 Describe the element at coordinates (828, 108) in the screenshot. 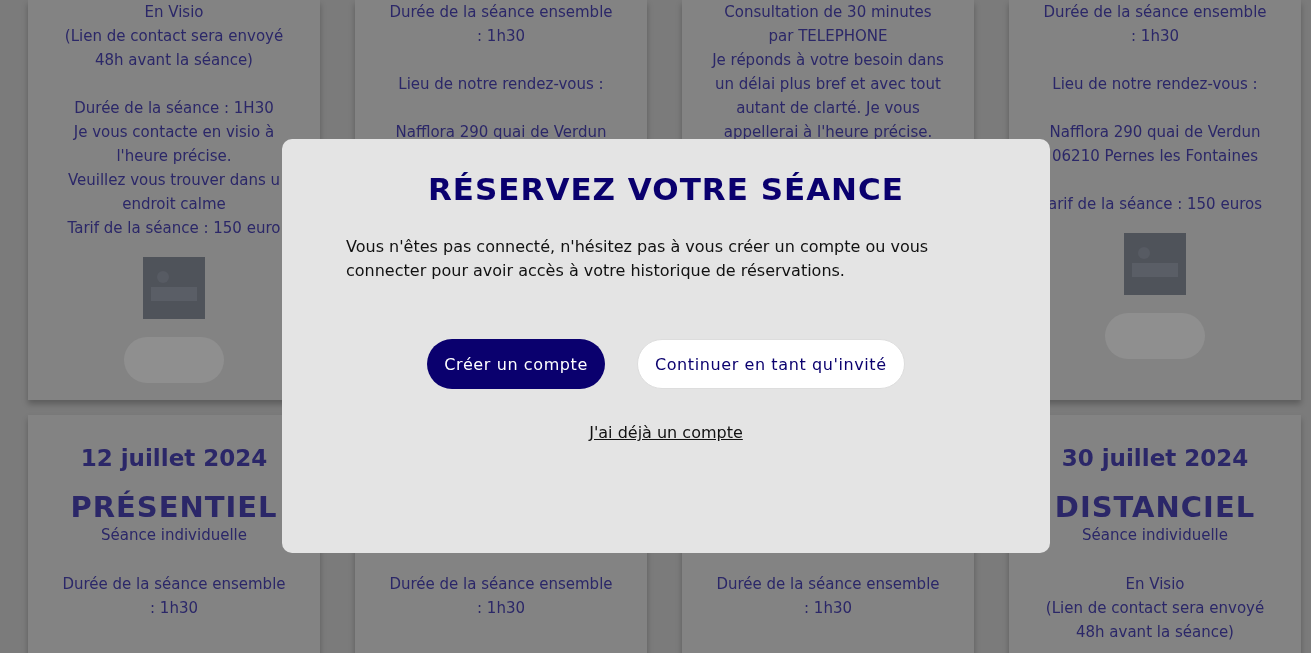

I see `card-text: autant de clarté. Je vous` at that location.